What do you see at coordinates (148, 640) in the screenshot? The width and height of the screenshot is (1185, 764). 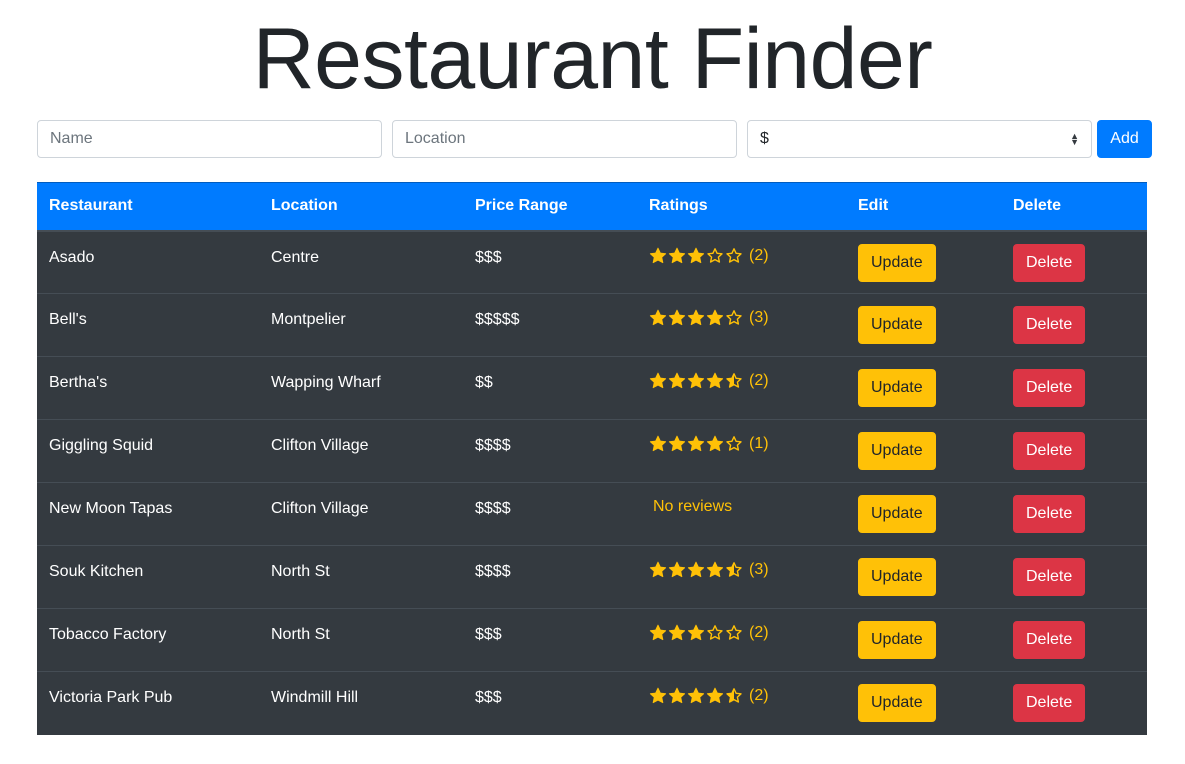 I see `cell-restaurant: Tobacco Factory` at bounding box center [148, 640].